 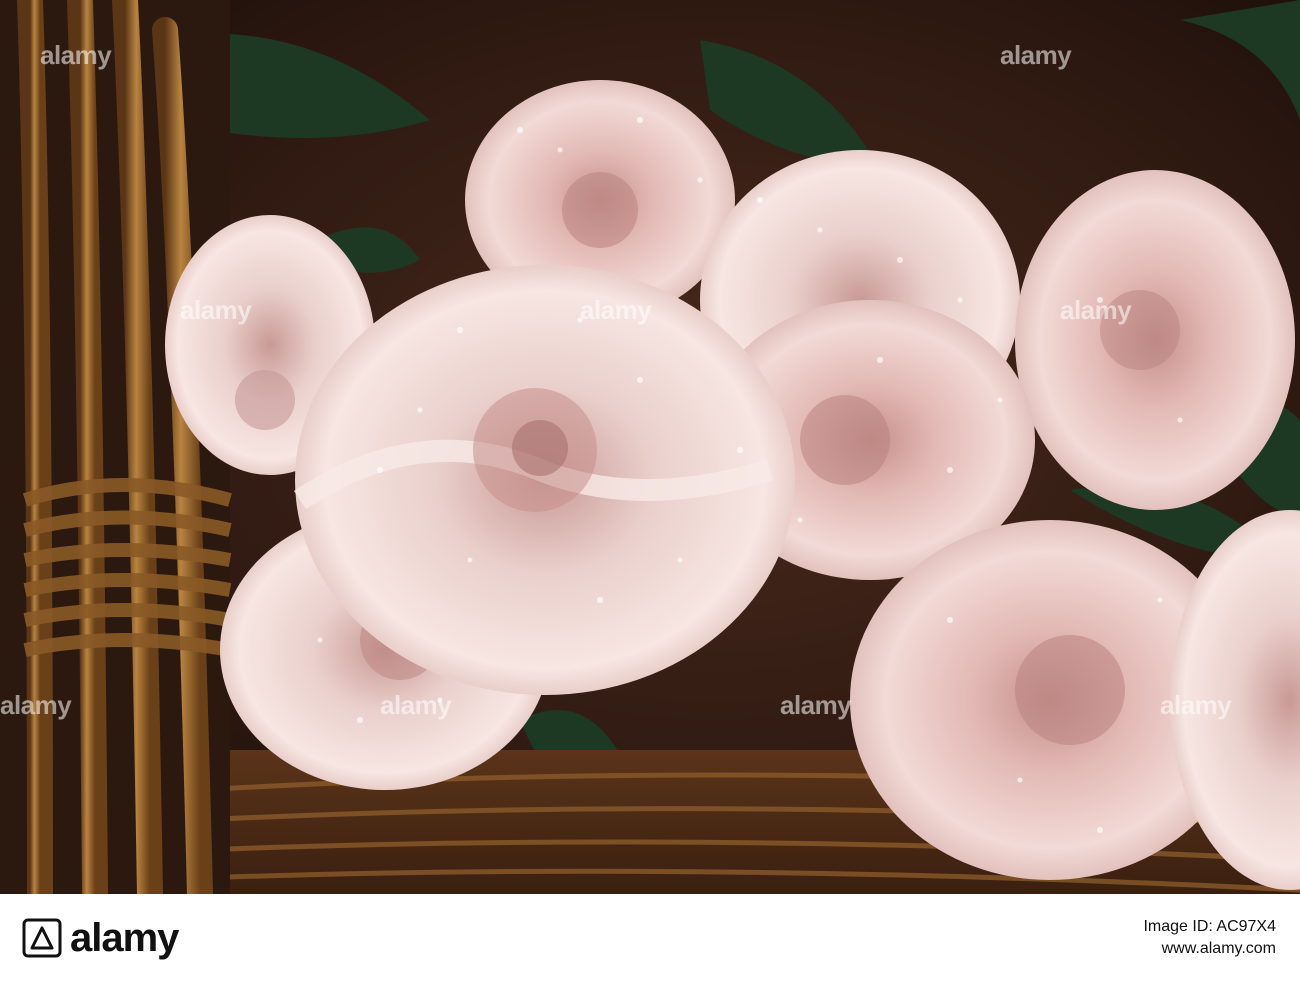 What do you see at coordinates (42, 938) in the screenshot?
I see `alamy-logo-icon` at bounding box center [42, 938].